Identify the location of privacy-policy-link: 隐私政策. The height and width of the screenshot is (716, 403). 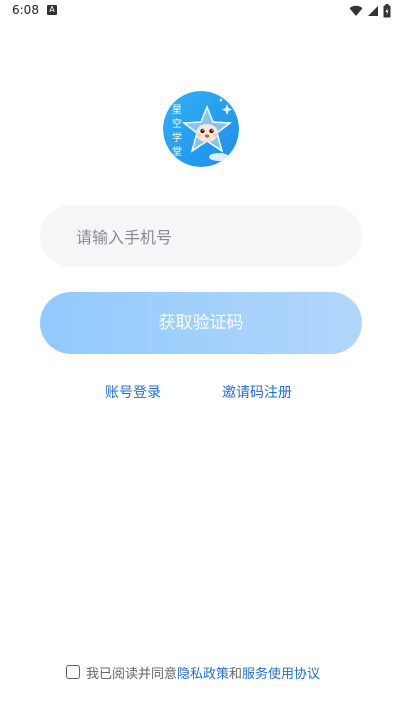
(203, 672).